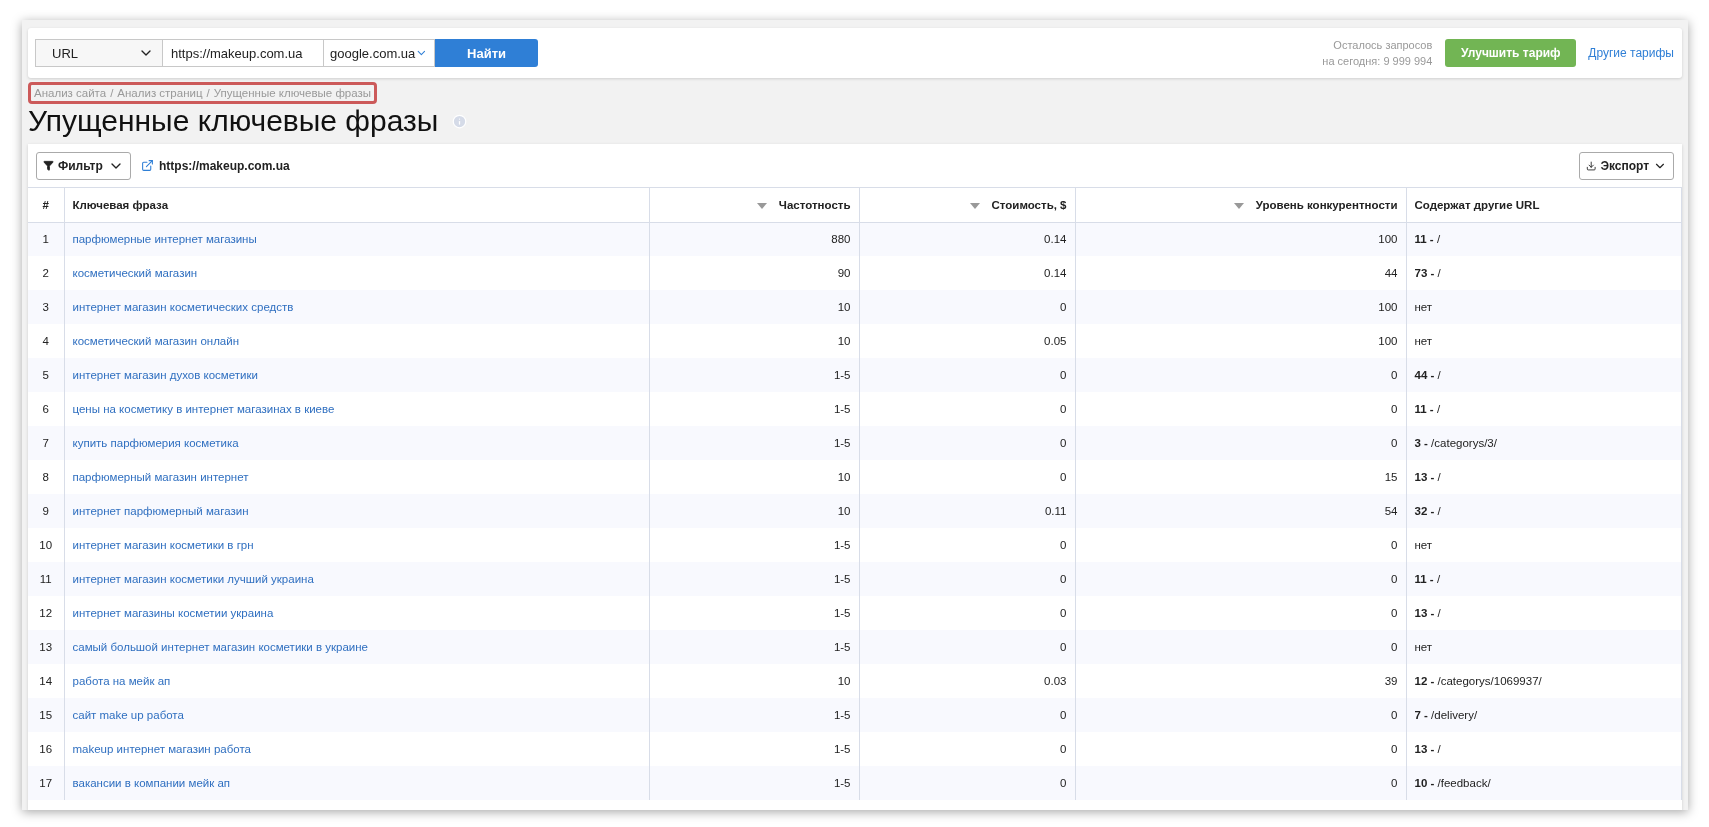 This screenshot has height=827, width=1709. I want to click on site-link: https://makeup.com.ua, so click(215, 165).